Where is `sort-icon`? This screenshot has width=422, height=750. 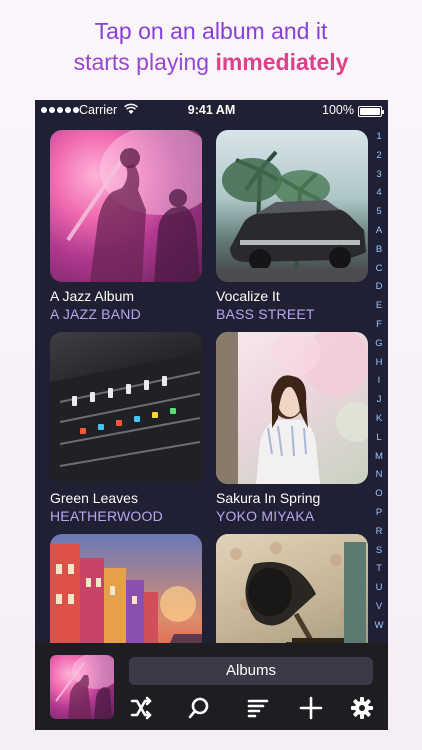 sort-icon is located at coordinates (258, 708).